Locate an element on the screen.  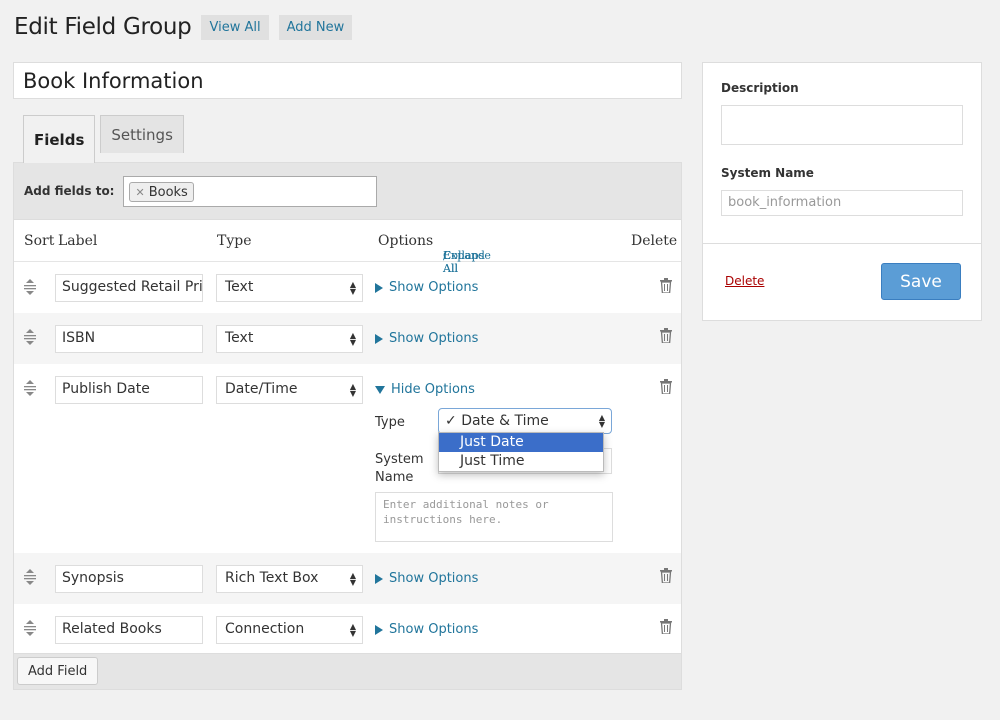
field-type-select: Rich Text Box ▲ ▼ is located at coordinates (289, 579).